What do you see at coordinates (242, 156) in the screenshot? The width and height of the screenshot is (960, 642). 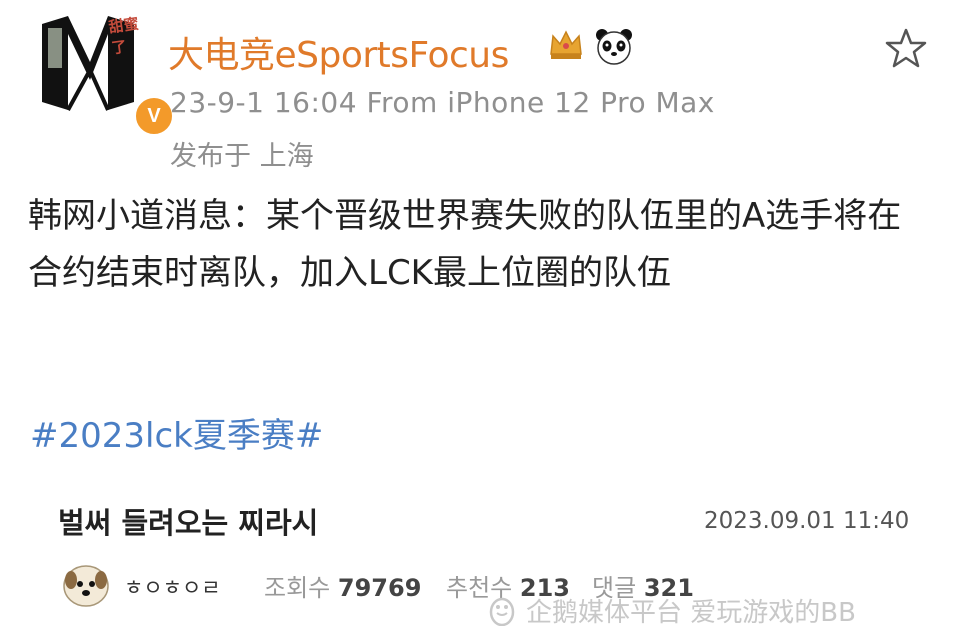 I see `post-location: 发布于 上海` at bounding box center [242, 156].